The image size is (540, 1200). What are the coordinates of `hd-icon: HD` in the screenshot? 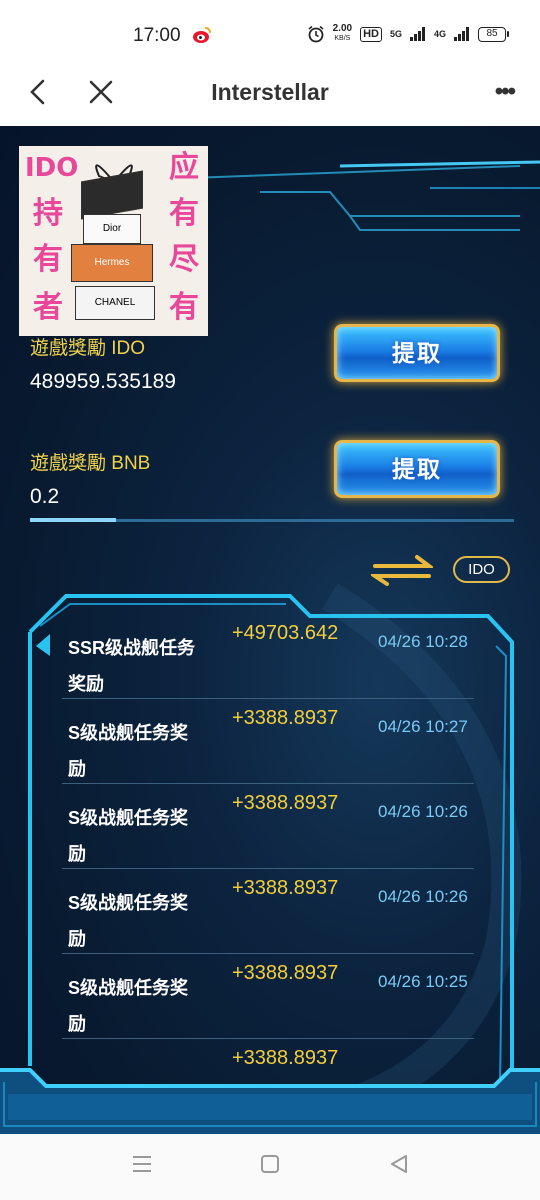 It's located at (371, 34).